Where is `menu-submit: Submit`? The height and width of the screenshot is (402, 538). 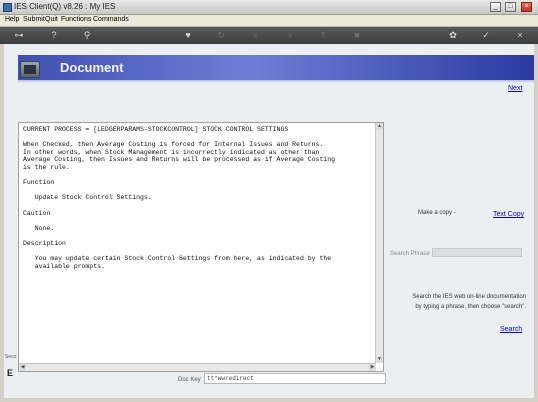
menu-submit: Submit is located at coordinates (34, 19).